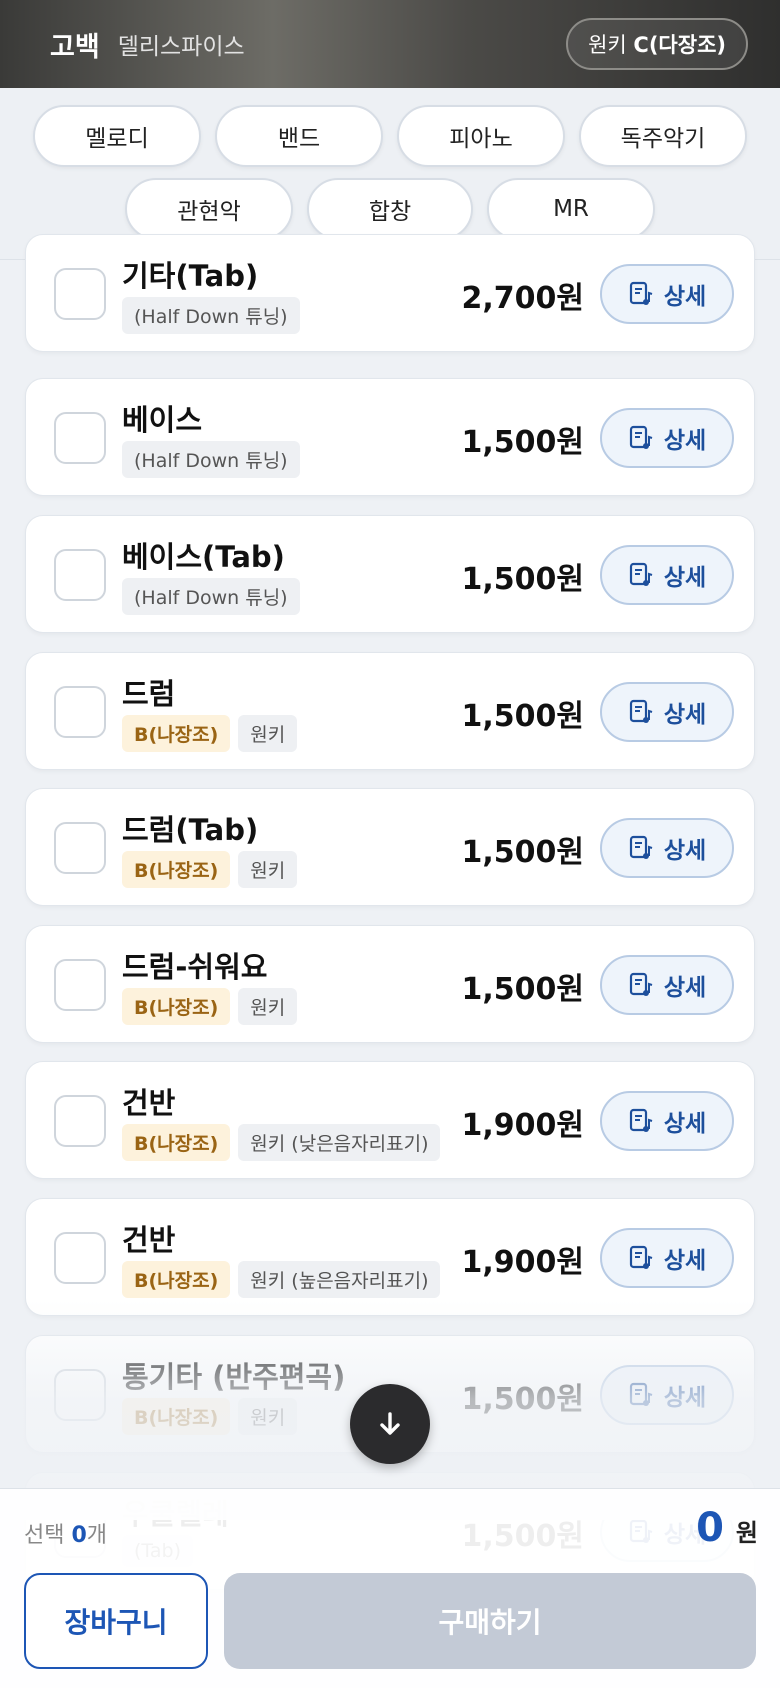 Image resolution: width=780 pixels, height=1688 pixels. Describe the element at coordinates (190, 830) in the screenshot. I see `item-name: 드럼(Tab)` at that location.